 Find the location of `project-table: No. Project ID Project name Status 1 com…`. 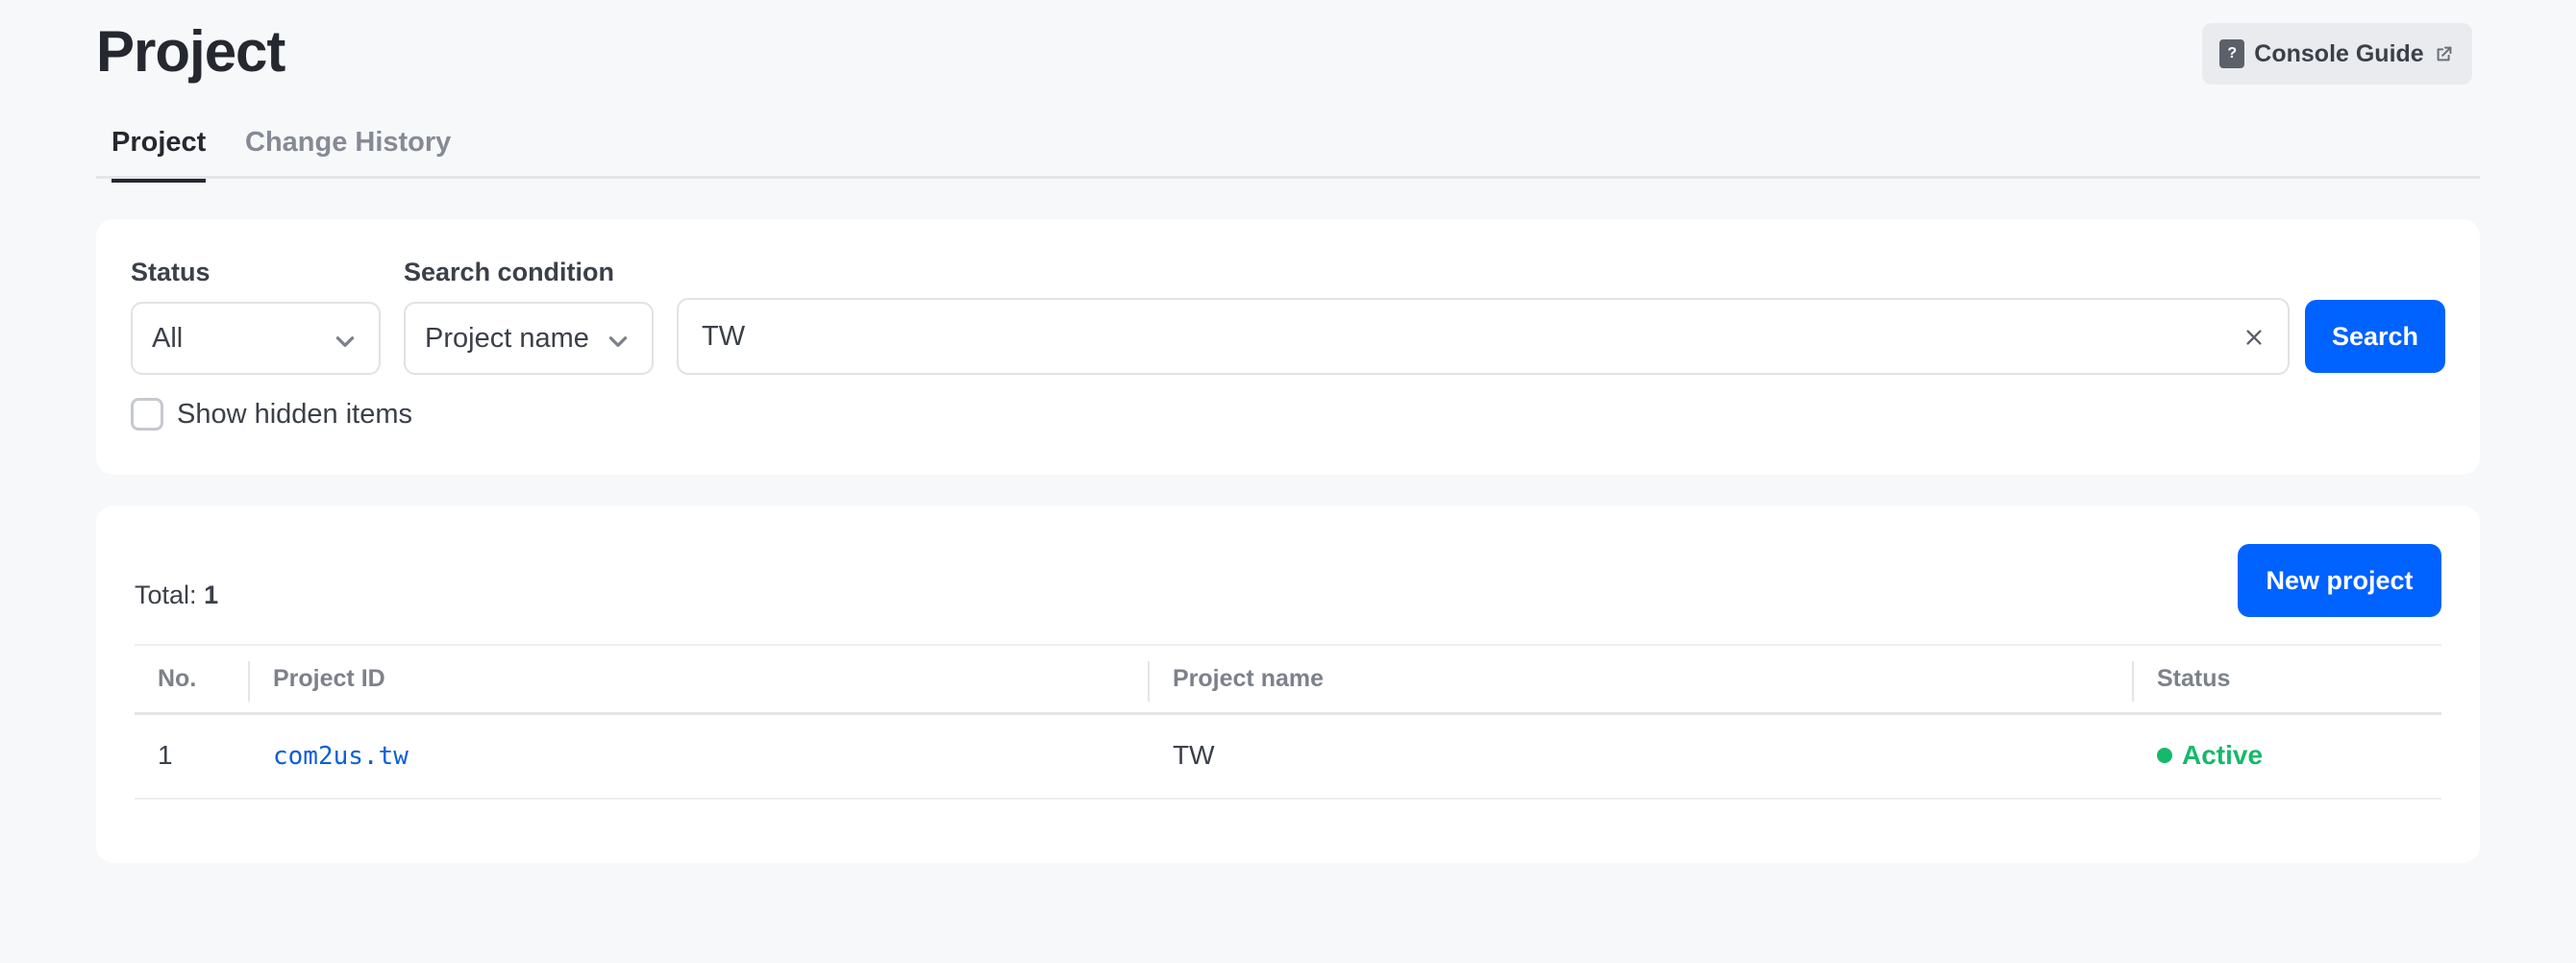

project-table: No. Project ID Project name Status 1 com… is located at coordinates (1288, 722).